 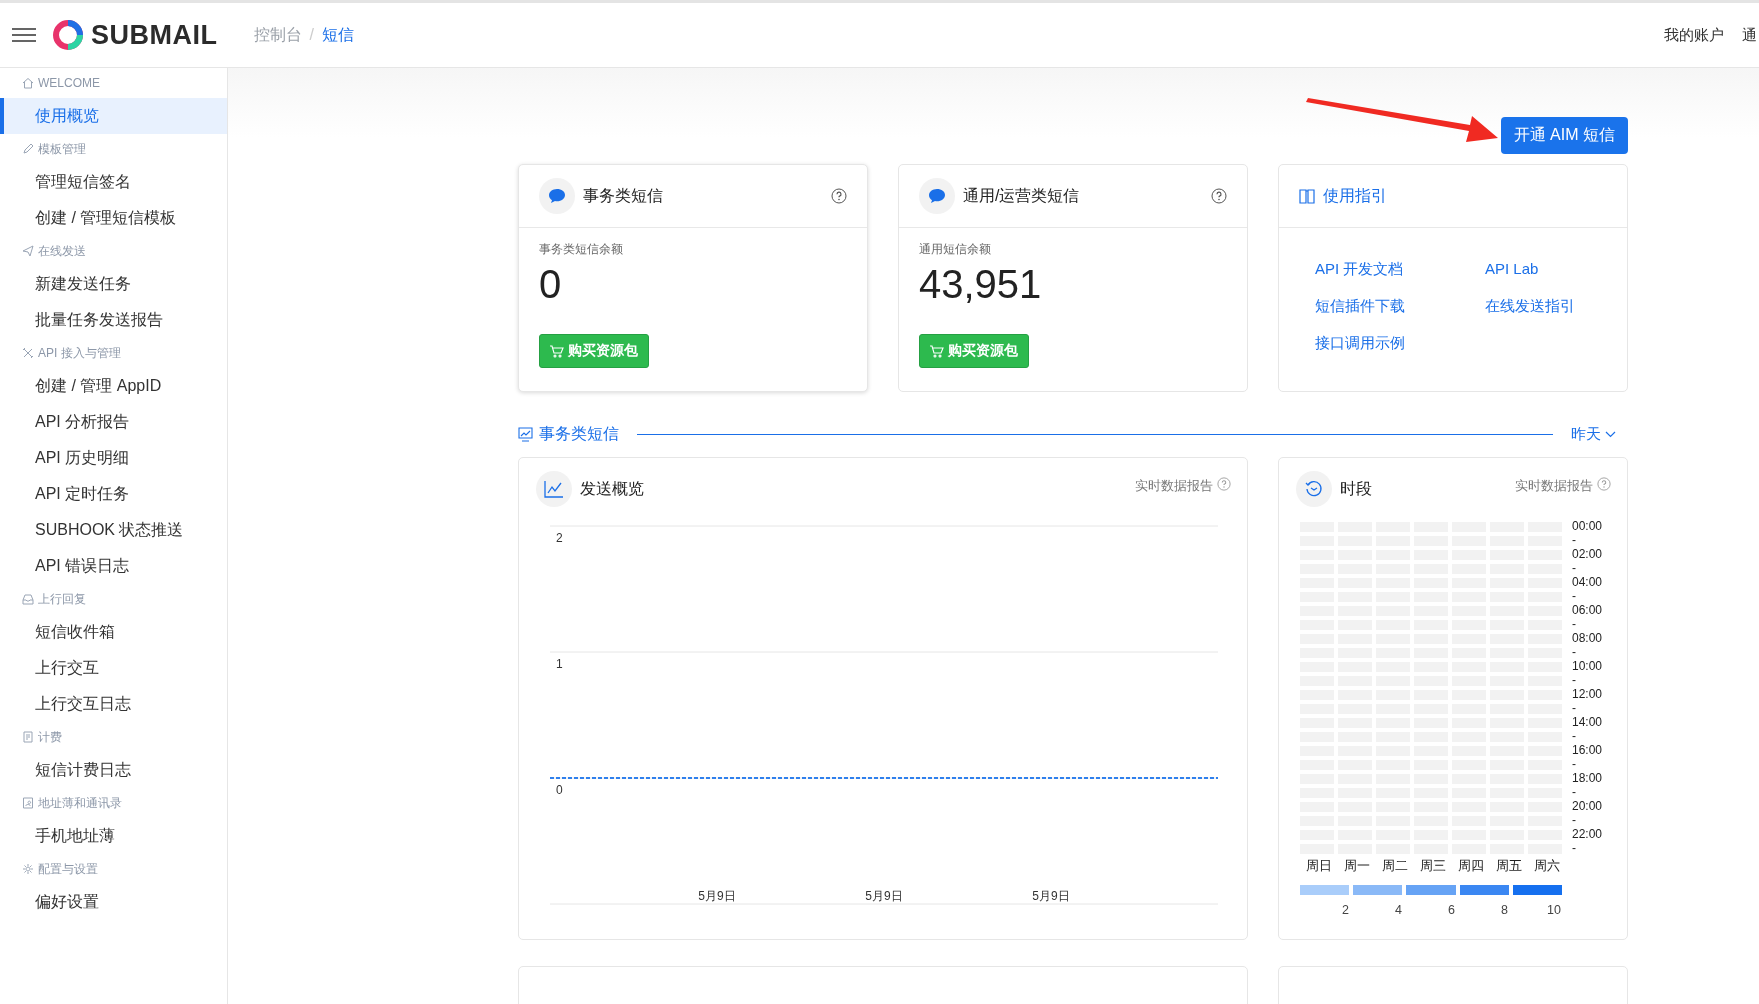 I want to click on time-label: 16:00, so click(x=1587, y=750).